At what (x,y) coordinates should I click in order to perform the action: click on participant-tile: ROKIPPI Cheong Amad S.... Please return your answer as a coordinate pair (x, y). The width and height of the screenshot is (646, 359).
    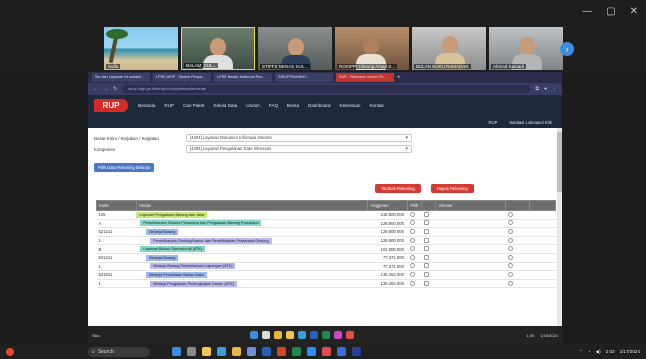
    Looking at the image, I should click on (372, 48).